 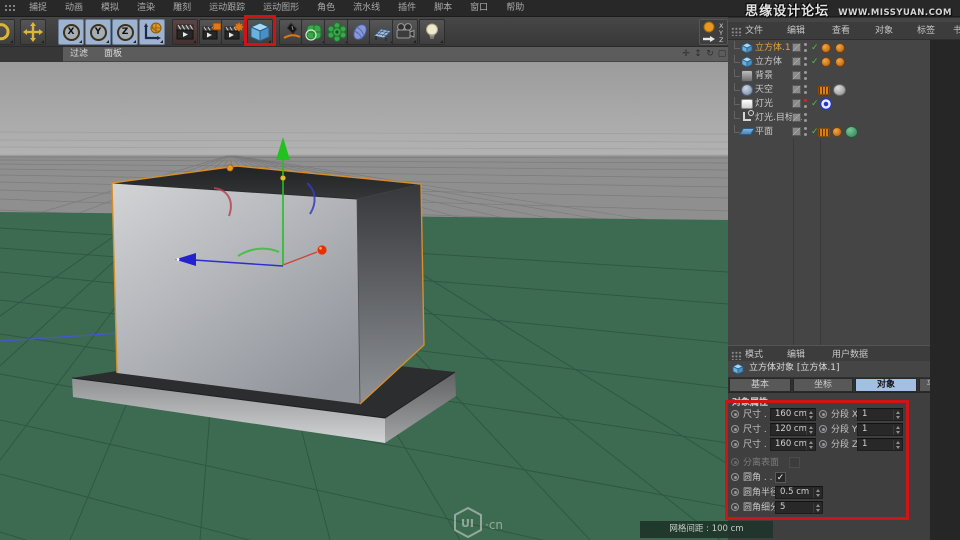 I want to click on lock-z-axis-icon: Z, so click(x=125, y=32).